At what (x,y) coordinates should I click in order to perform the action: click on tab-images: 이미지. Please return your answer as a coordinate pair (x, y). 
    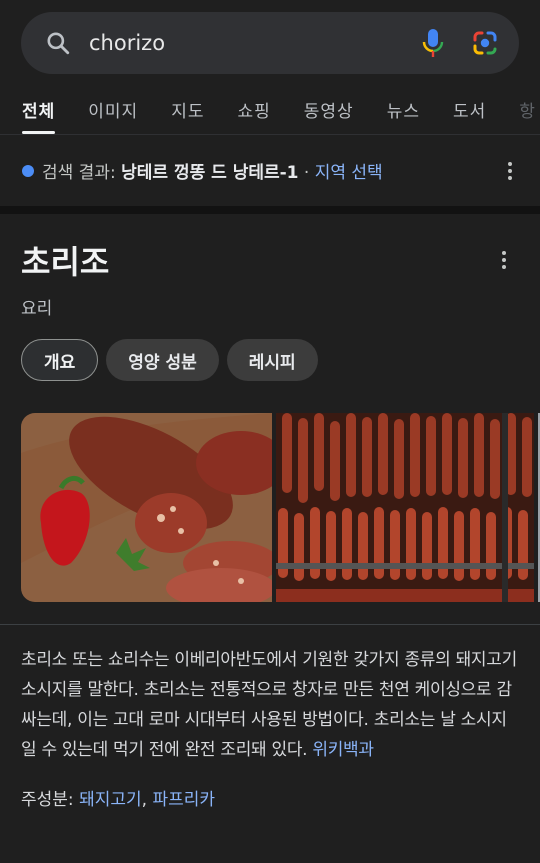
    Looking at the image, I should click on (113, 115).